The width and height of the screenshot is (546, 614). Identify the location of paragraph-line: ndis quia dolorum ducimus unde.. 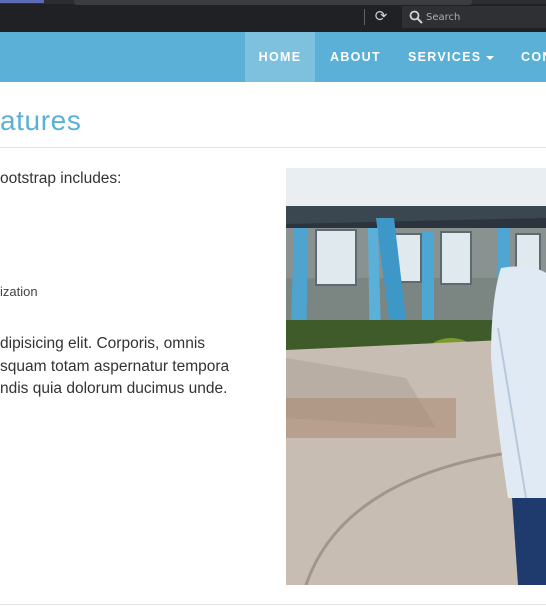
(114, 388).